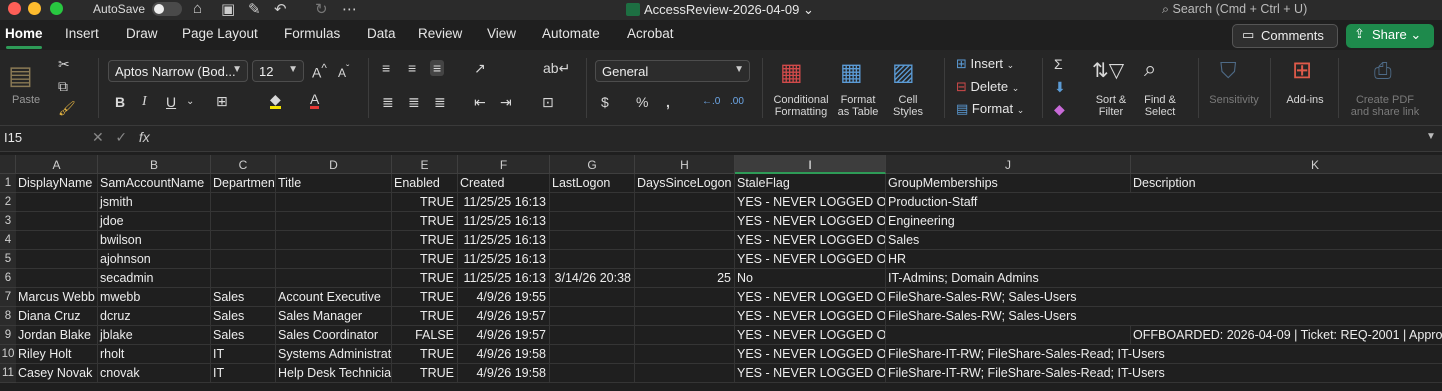 The height and width of the screenshot is (391, 1442). I want to click on cell-e6: TRUE, so click(425, 278).